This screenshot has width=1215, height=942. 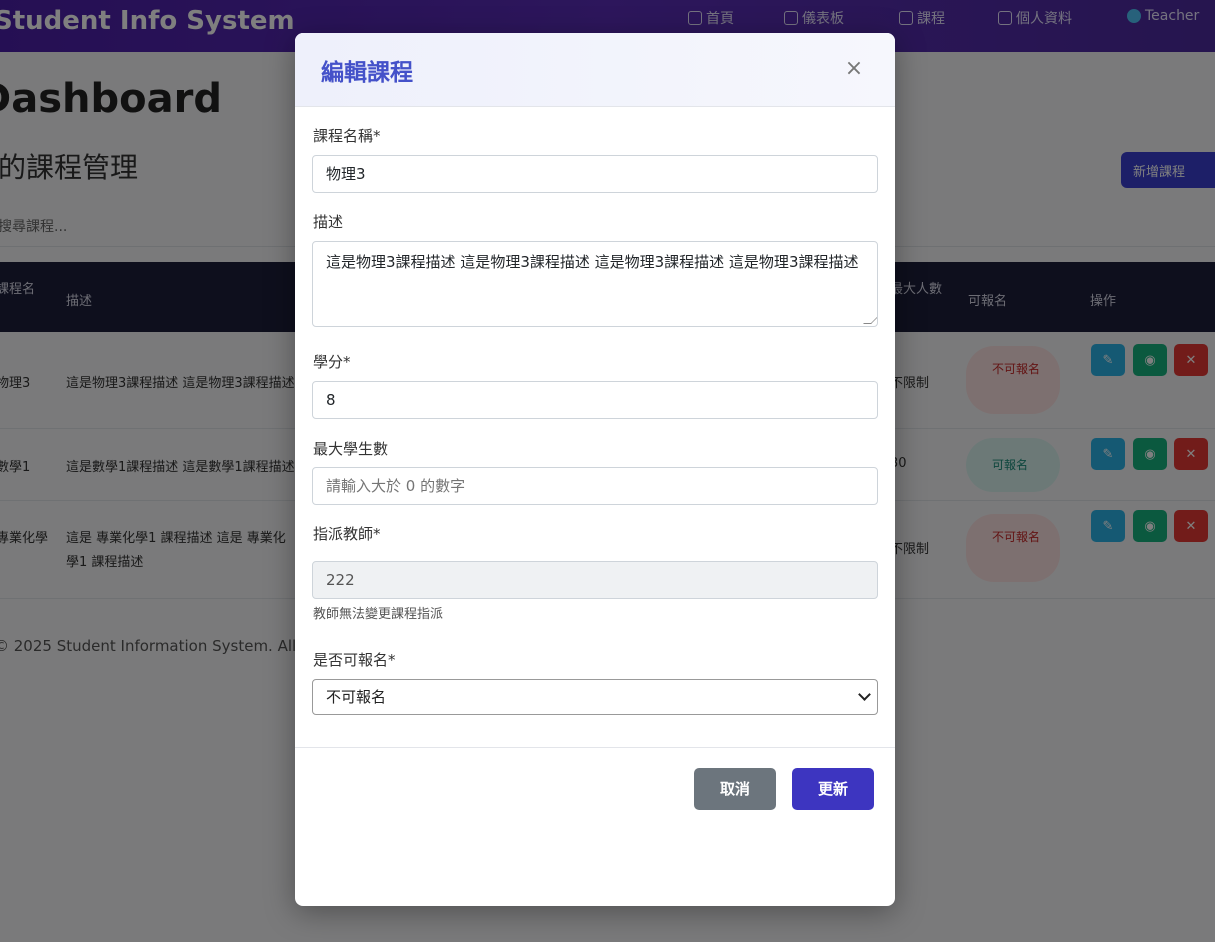 What do you see at coordinates (595, 70) in the screenshot?
I see `modal-header: 編輯課程 ×` at bounding box center [595, 70].